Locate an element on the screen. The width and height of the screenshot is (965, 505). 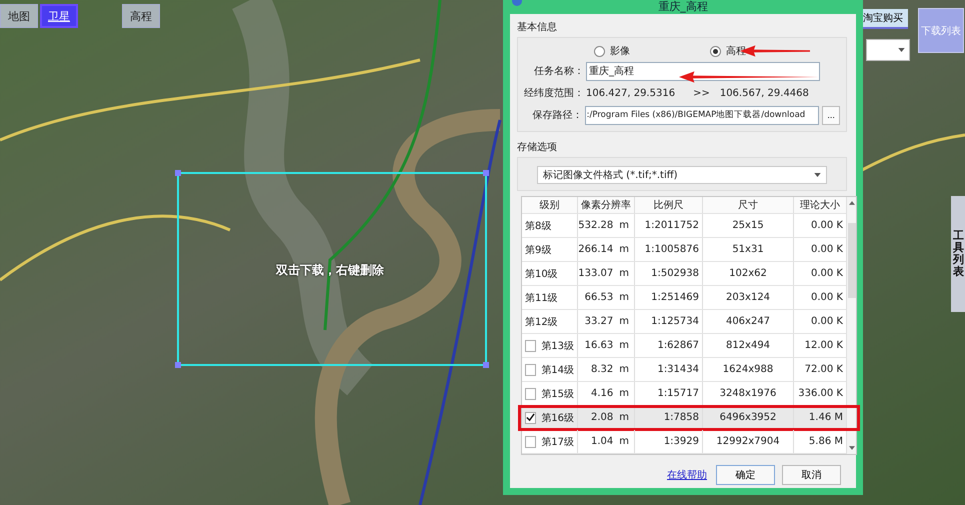
scrollbar-thumb is located at coordinates (852, 260).